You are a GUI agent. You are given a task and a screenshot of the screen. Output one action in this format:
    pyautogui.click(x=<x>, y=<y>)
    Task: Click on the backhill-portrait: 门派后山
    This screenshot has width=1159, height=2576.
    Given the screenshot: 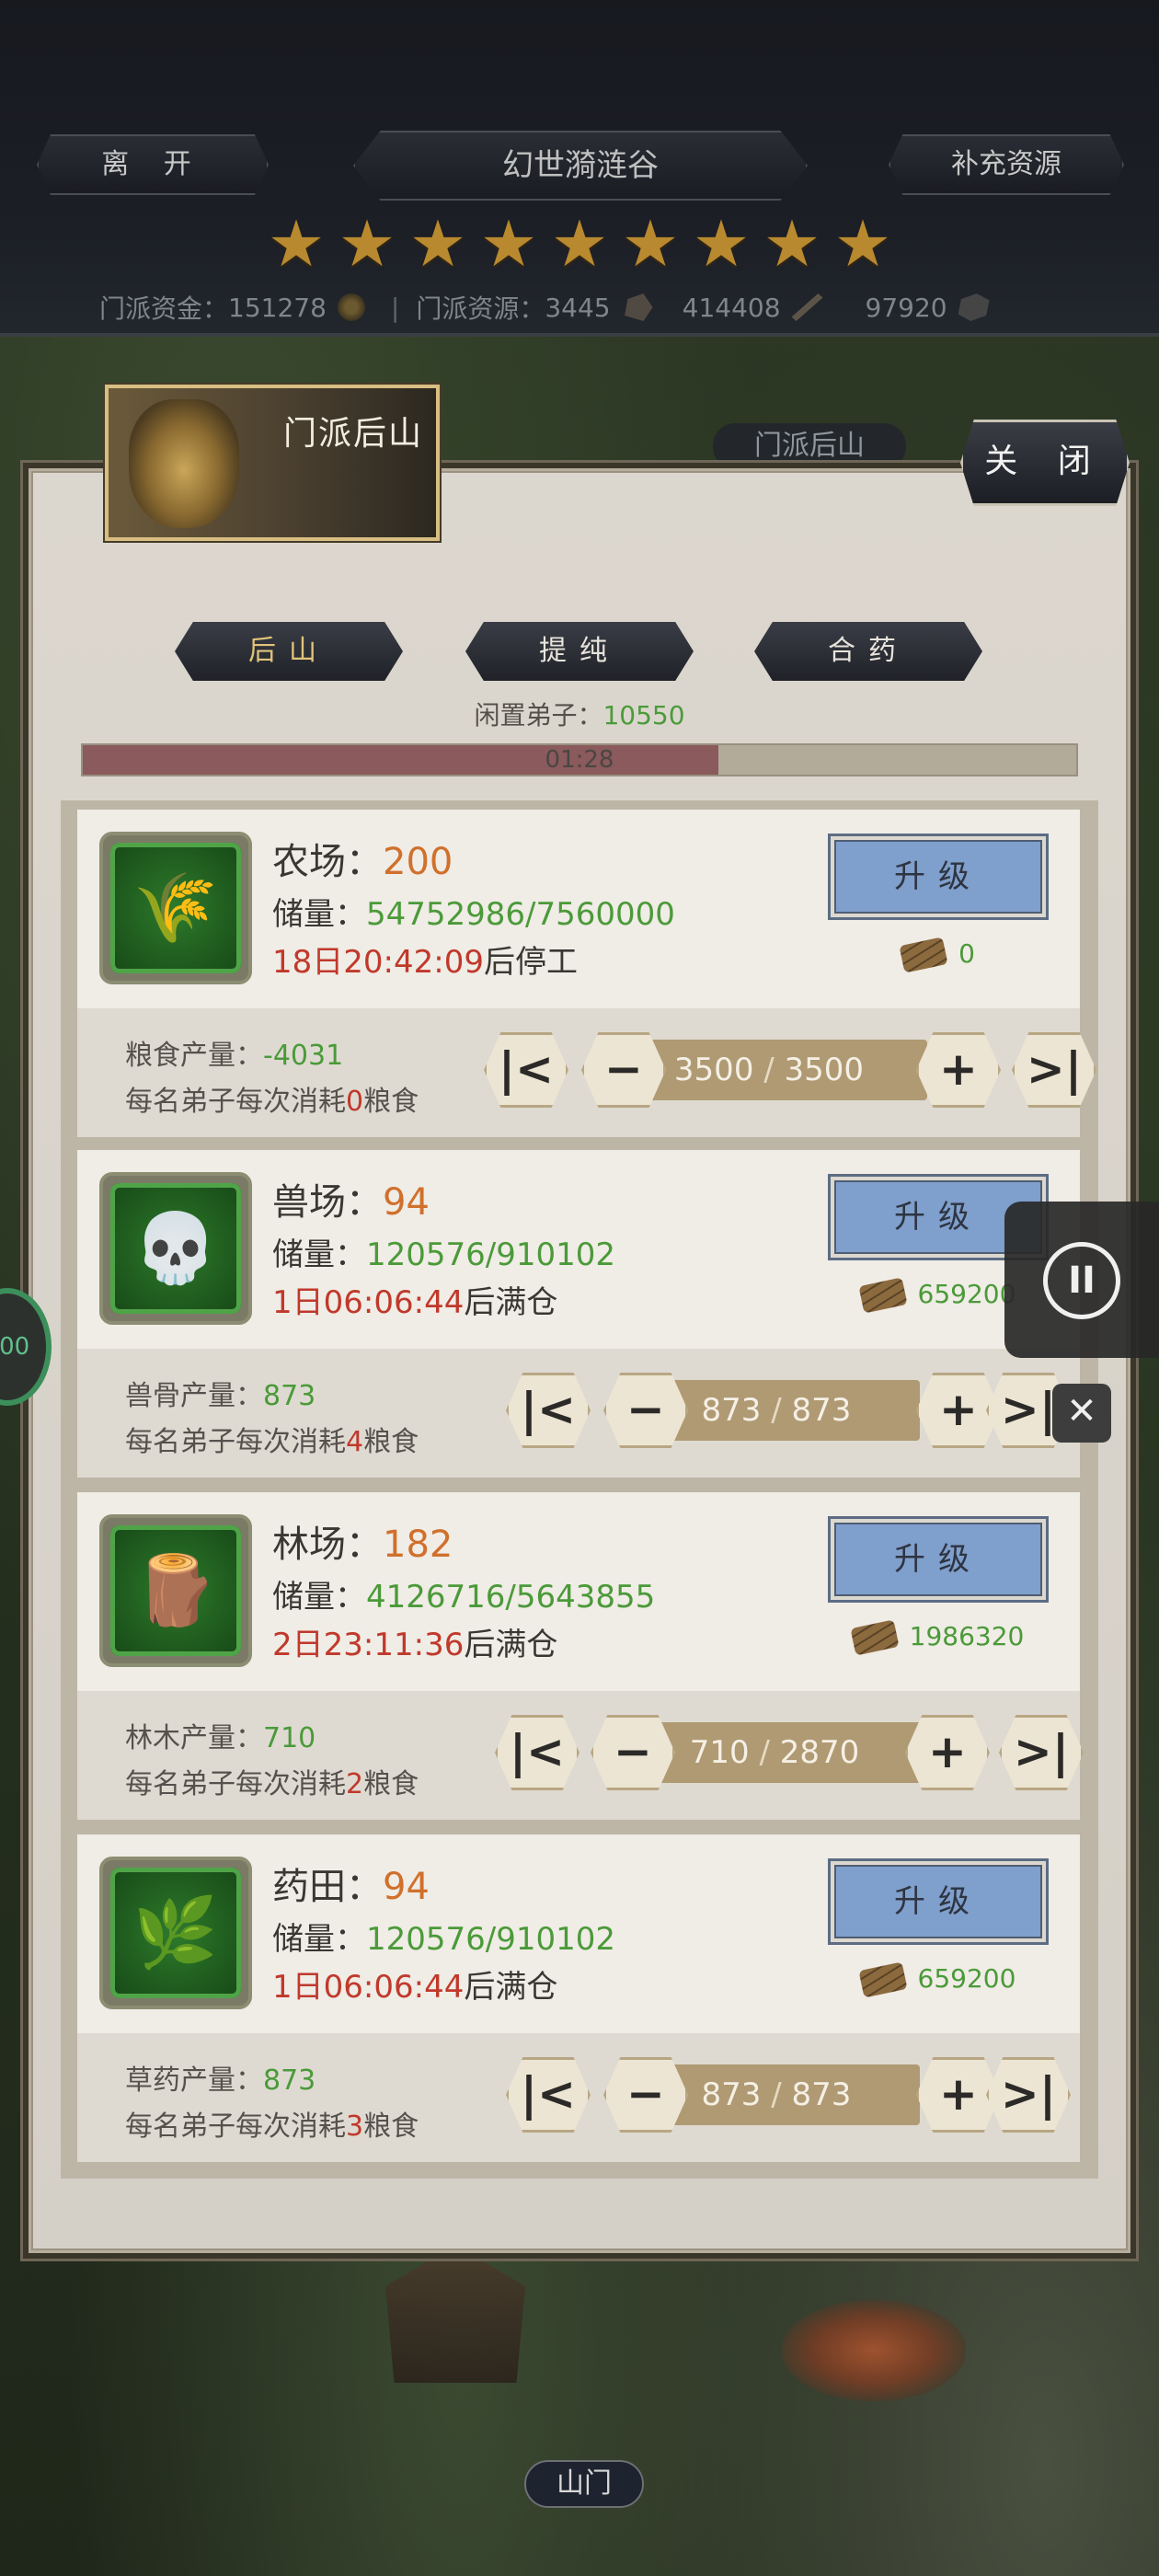 What is the action you would take?
    pyautogui.click(x=272, y=463)
    